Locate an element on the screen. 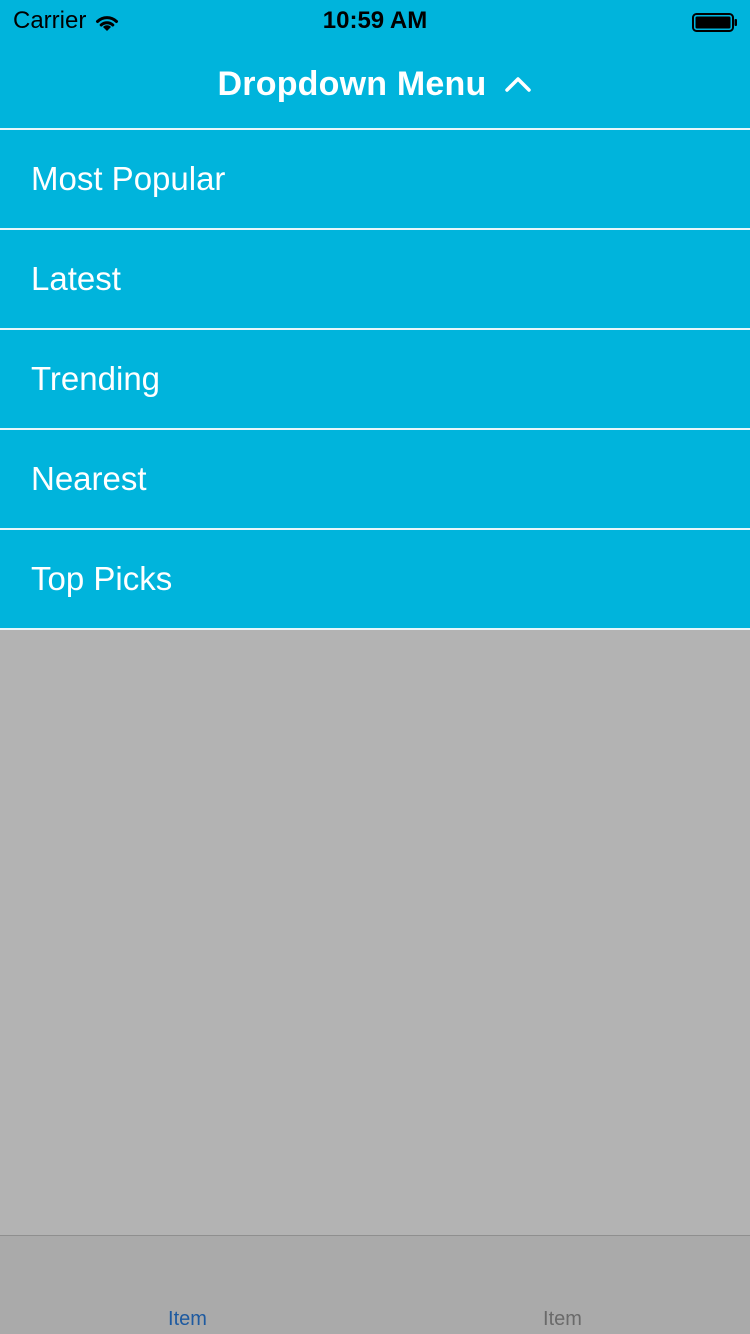 The width and height of the screenshot is (750, 1334). menu-item-trending: Trending is located at coordinates (375, 378).